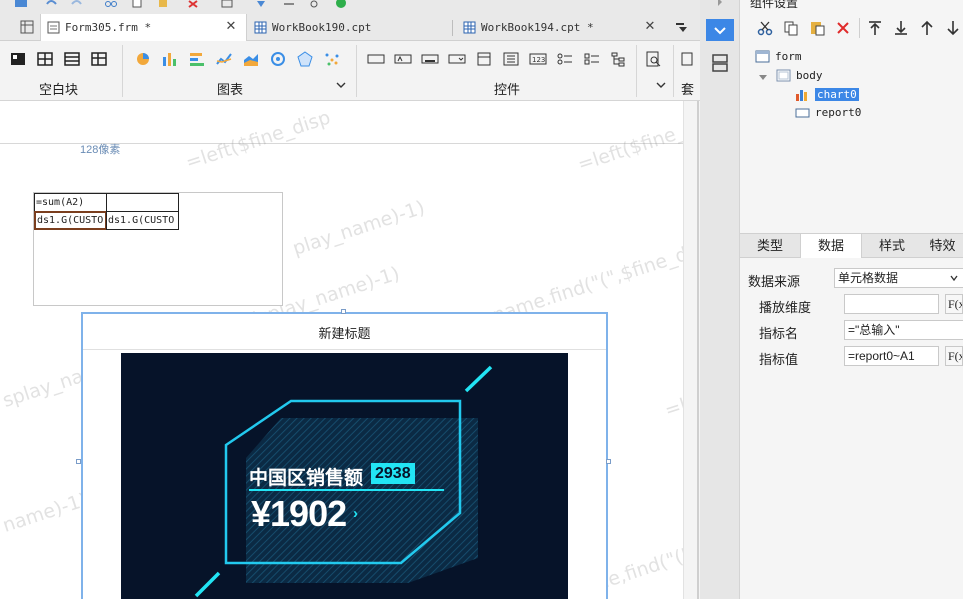 This screenshot has height=599, width=963. Describe the element at coordinates (779, 359) in the screenshot. I see `metric-value-label: 指标值` at that location.